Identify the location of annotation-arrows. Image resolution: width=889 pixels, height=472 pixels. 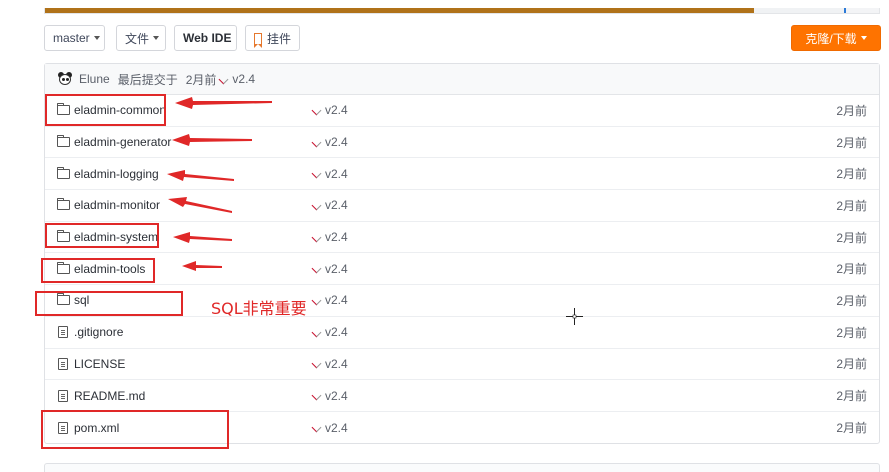
(219, 184).